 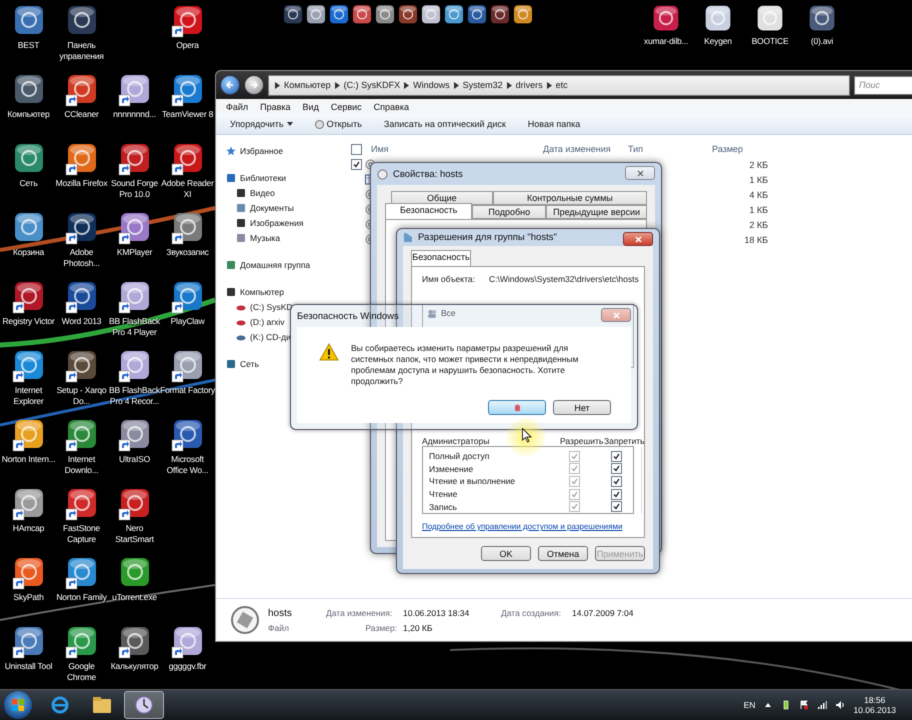 I want to click on field-value: 14.07.2009 7:04, so click(x=603, y=613).